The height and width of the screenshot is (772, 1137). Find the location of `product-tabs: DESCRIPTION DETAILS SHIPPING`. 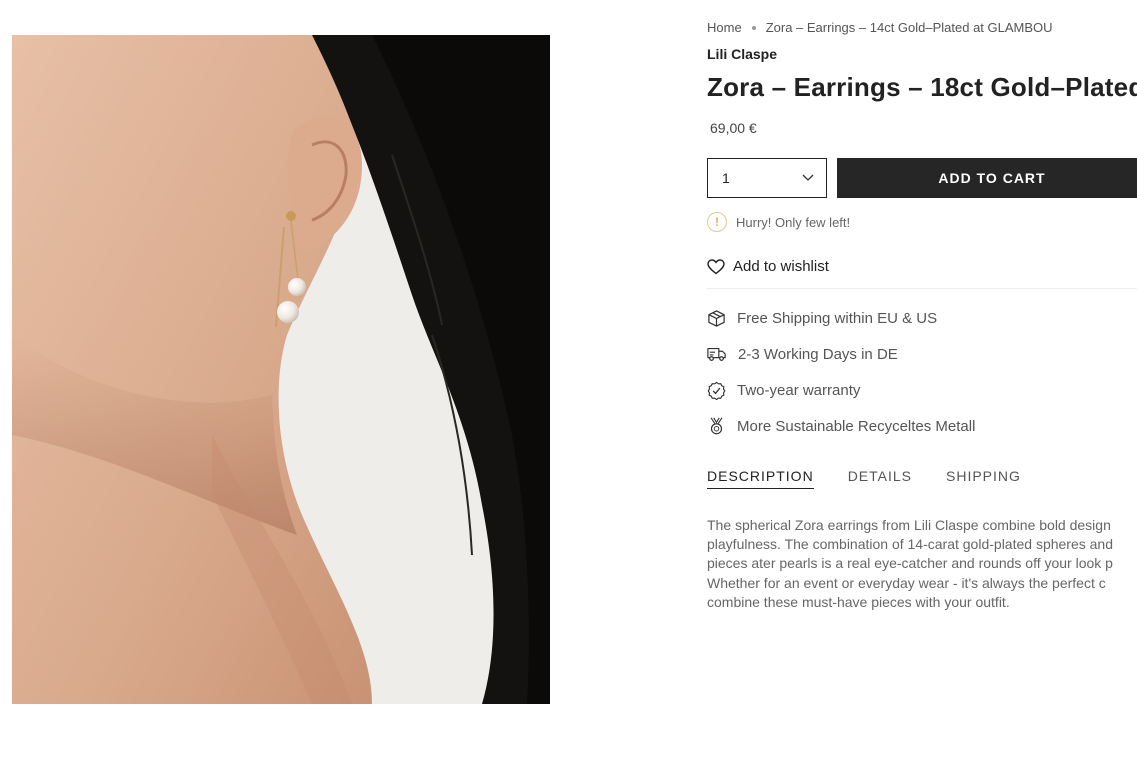

product-tabs: DESCRIPTION DETAILS SHIPPING is located at coordinates (864, 478).